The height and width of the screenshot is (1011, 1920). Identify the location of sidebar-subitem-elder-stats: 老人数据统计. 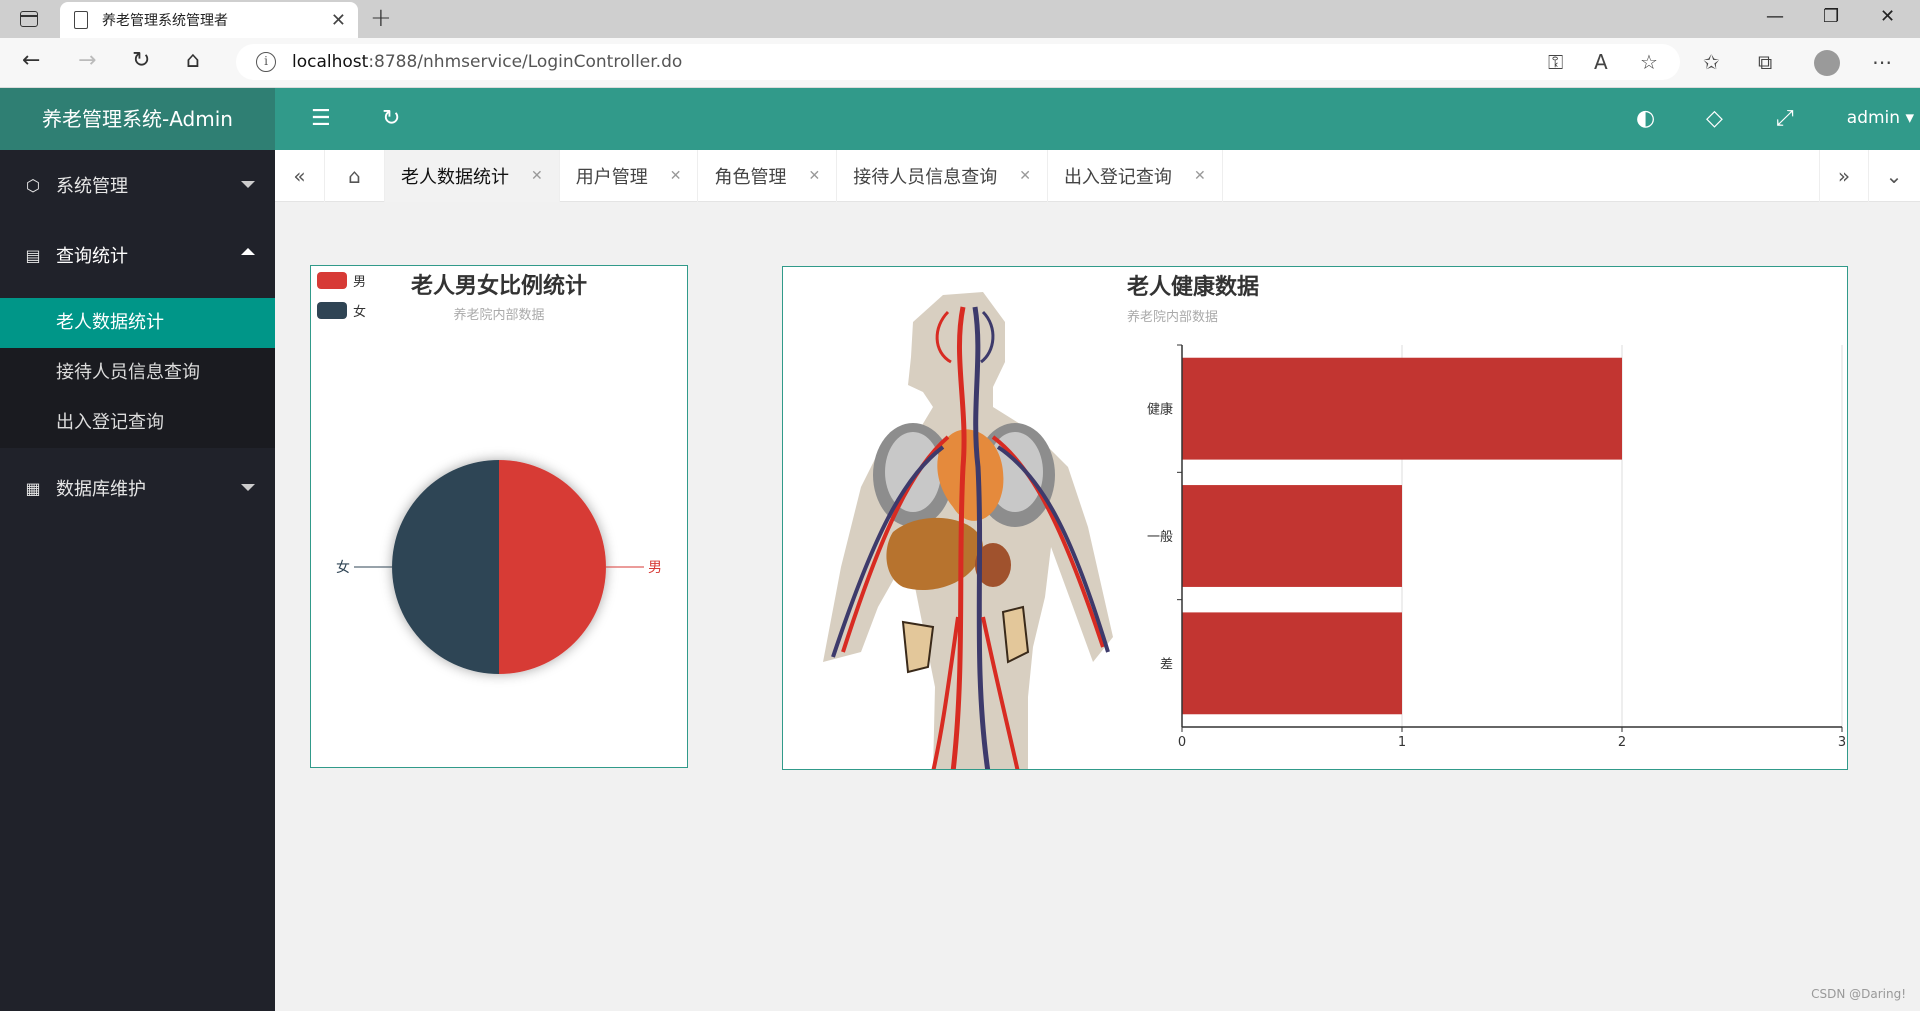
(137, 323).